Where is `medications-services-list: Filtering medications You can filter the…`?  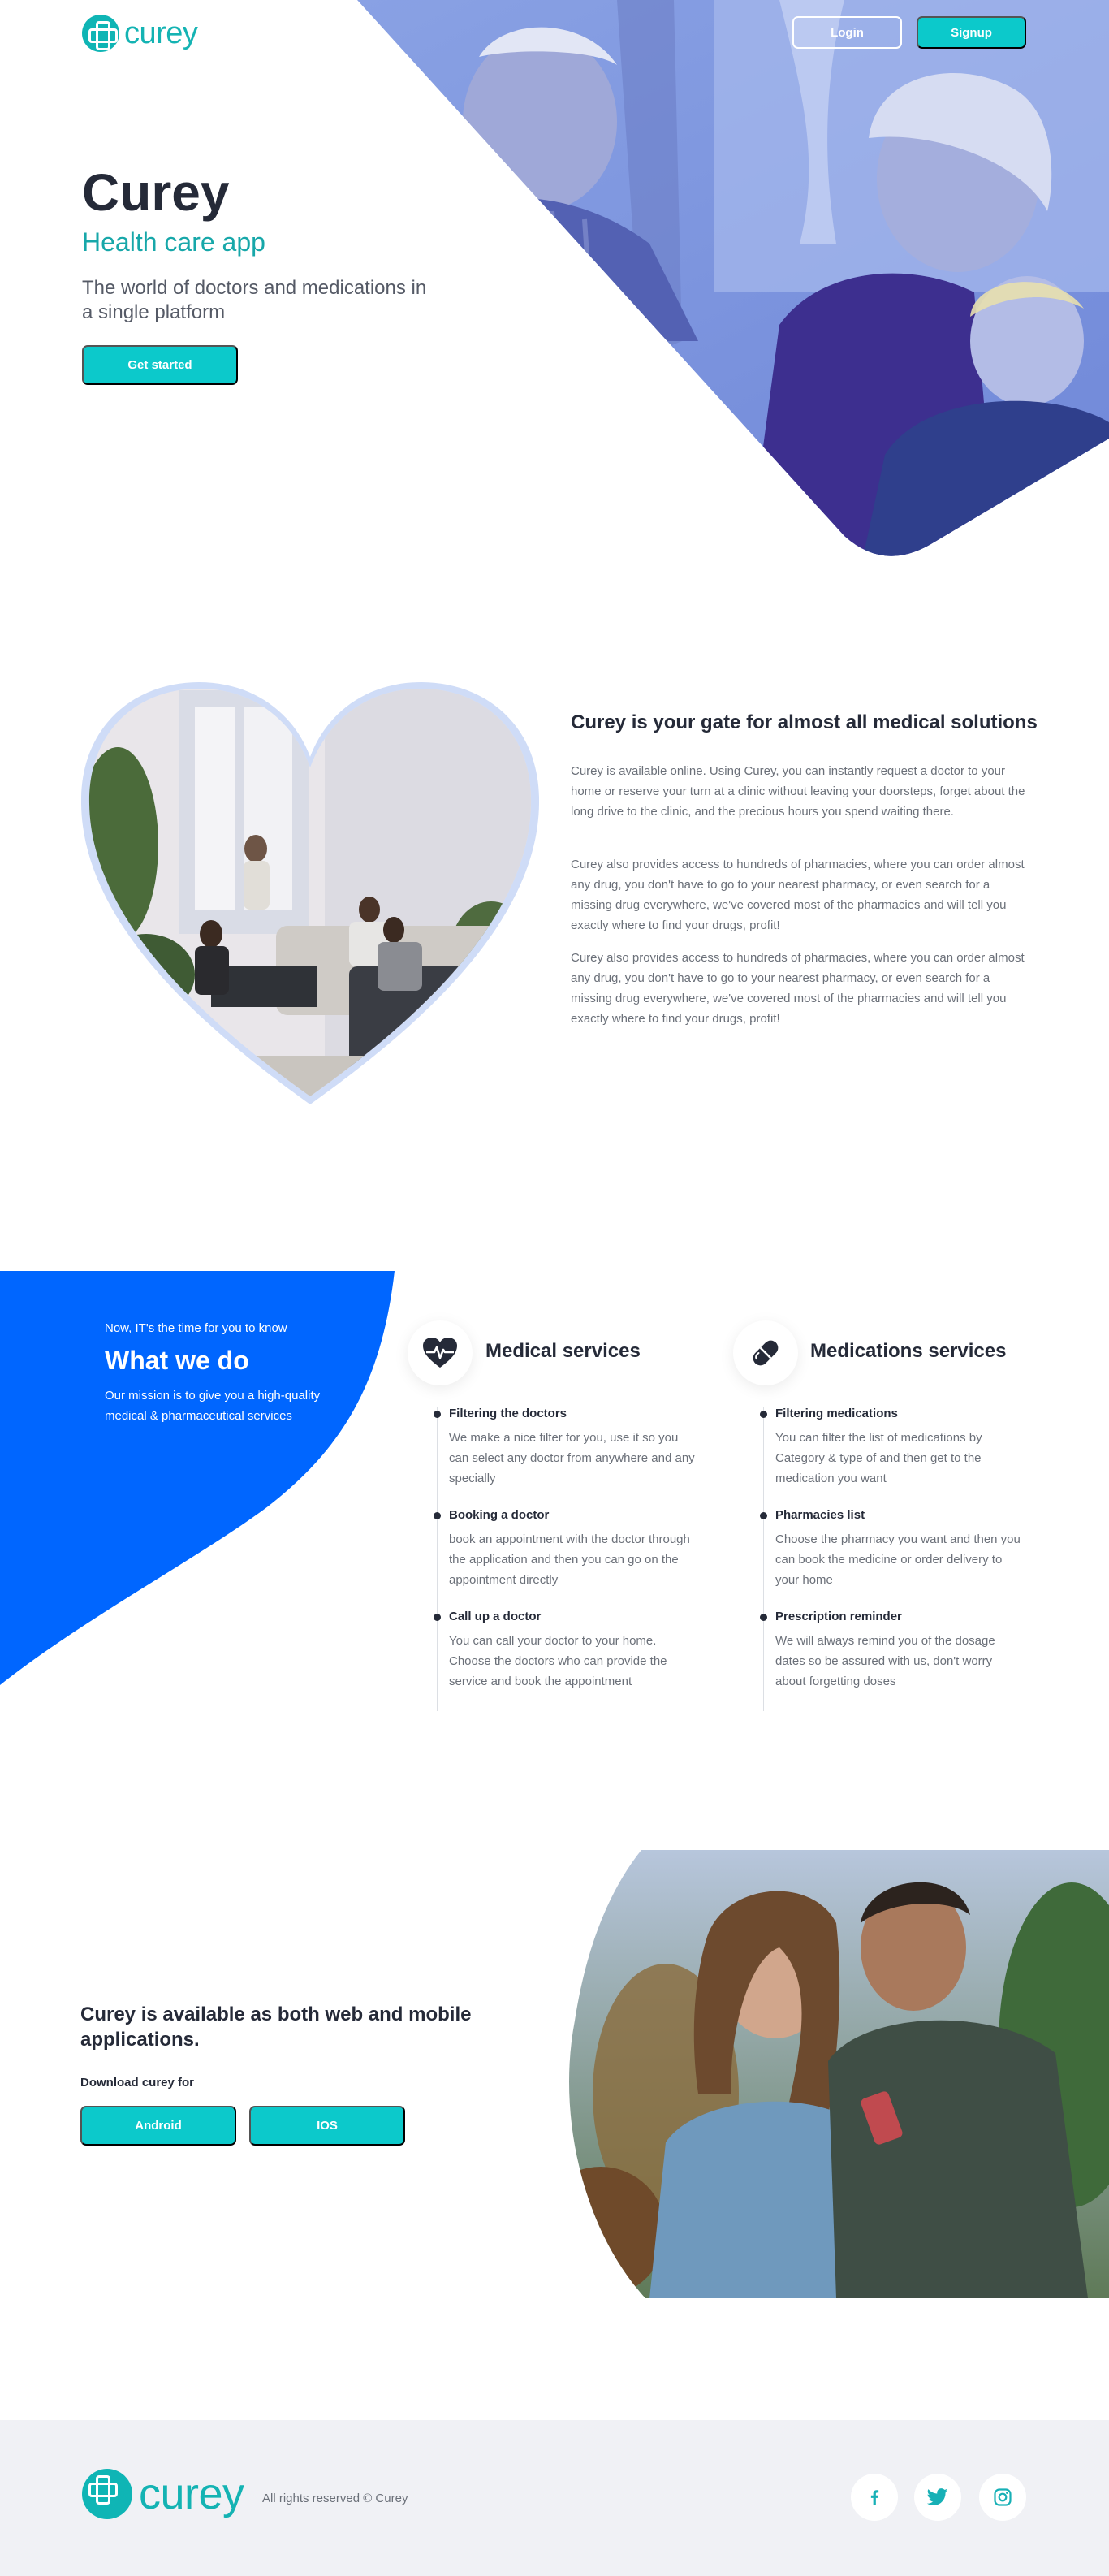 medications-services-list: Filtering medications You can filter the… is located at coordinates (891, 1559).